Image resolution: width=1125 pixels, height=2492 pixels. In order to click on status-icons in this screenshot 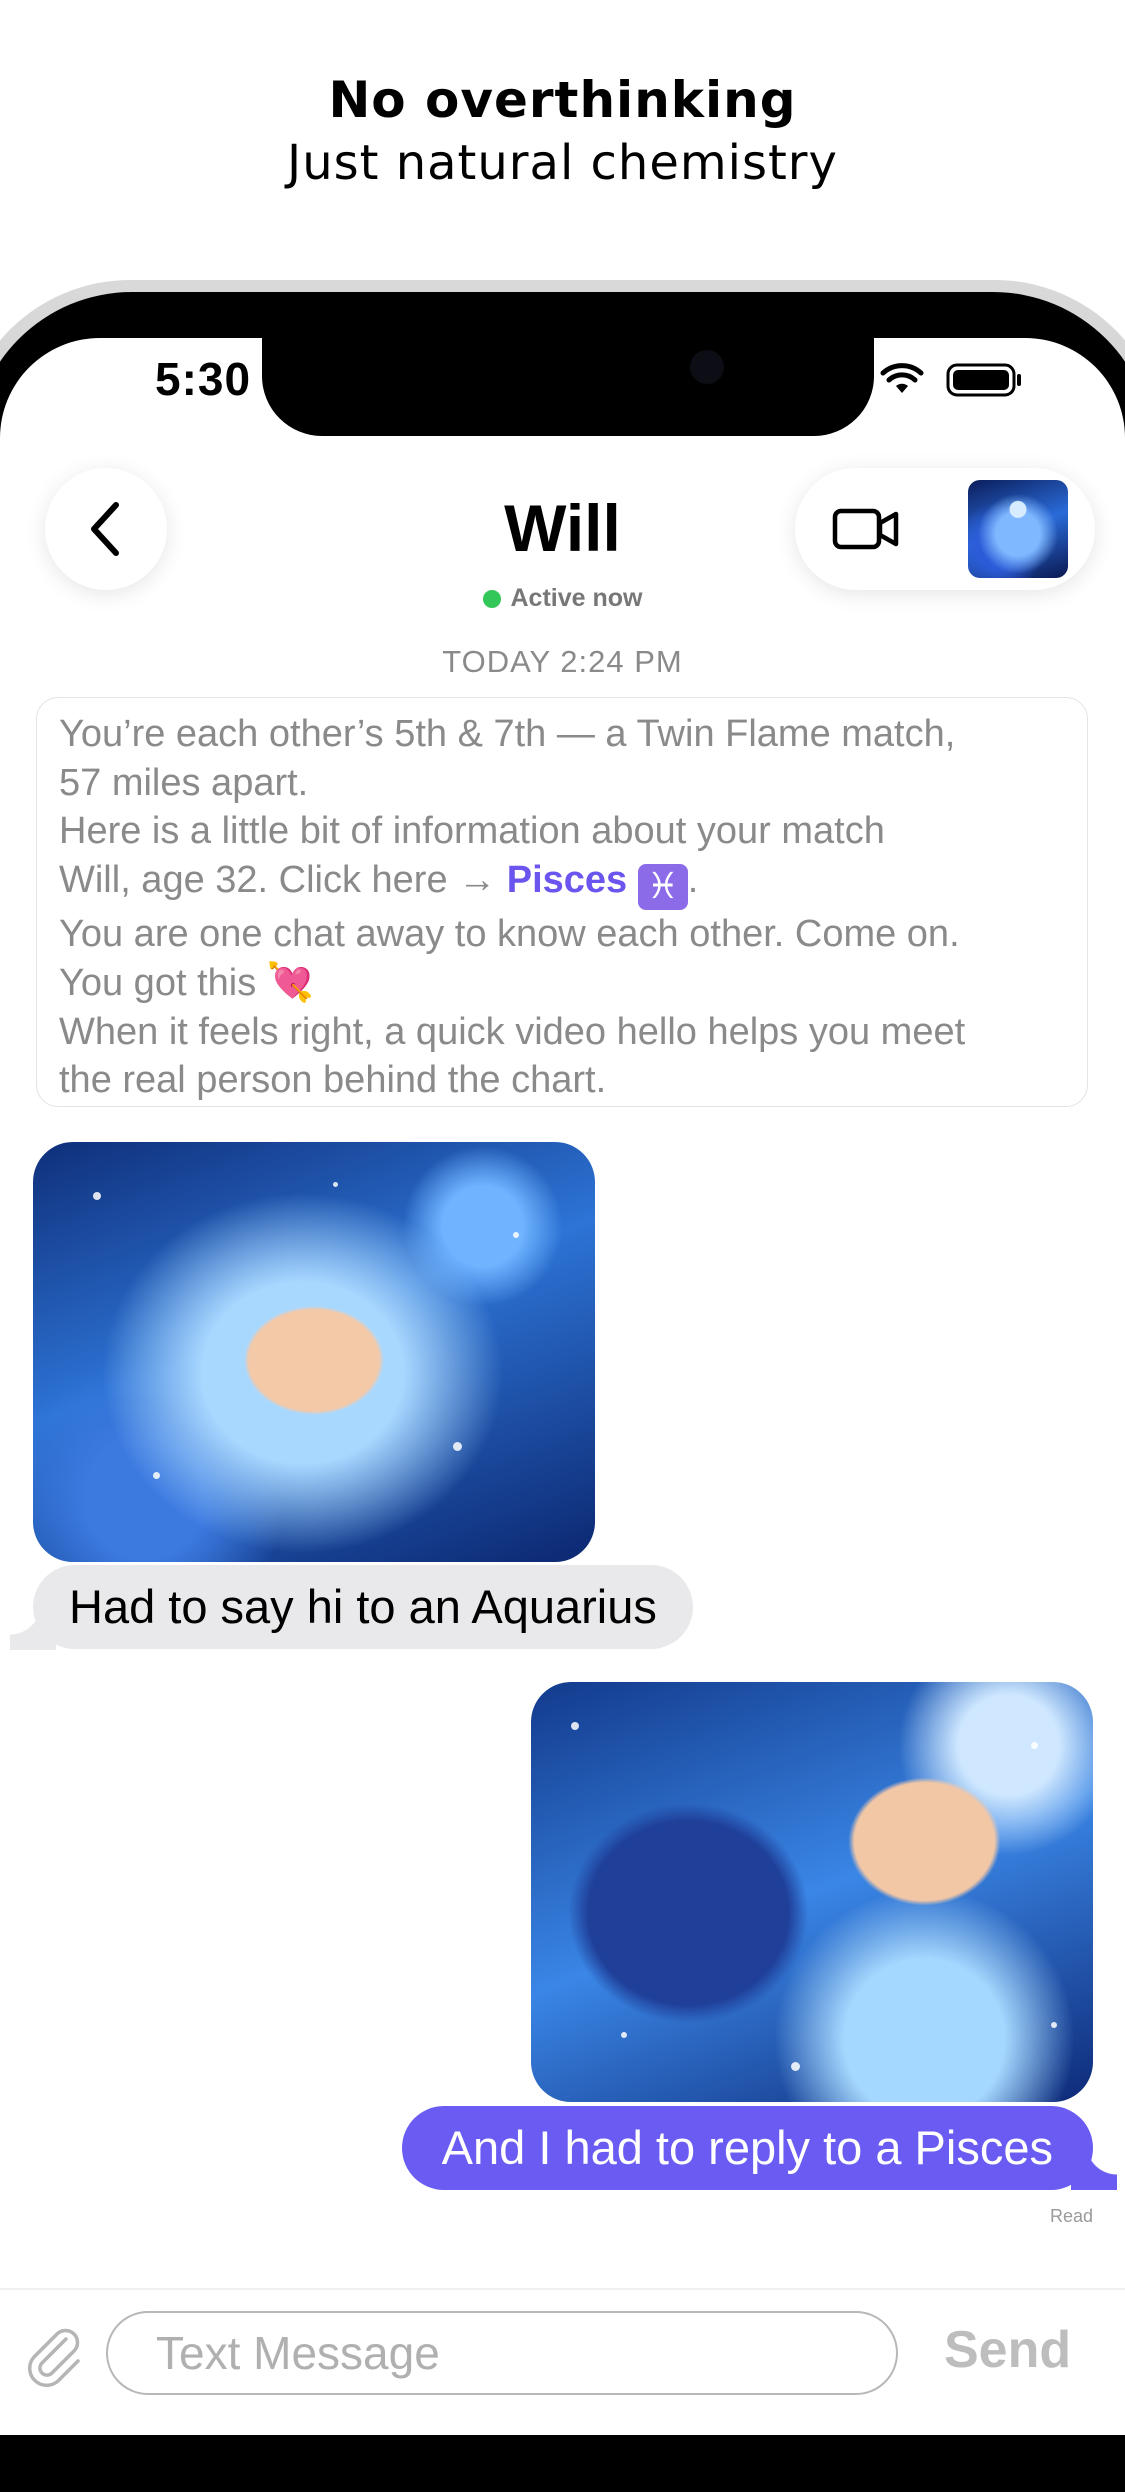, I will do `click(952, 380)`.